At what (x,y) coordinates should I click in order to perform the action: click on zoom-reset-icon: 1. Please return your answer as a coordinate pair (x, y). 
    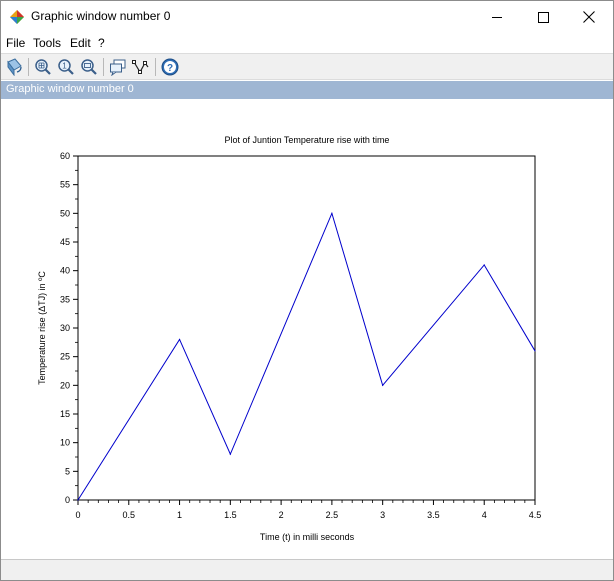
    Looking at the image, I should click on (66, 67).